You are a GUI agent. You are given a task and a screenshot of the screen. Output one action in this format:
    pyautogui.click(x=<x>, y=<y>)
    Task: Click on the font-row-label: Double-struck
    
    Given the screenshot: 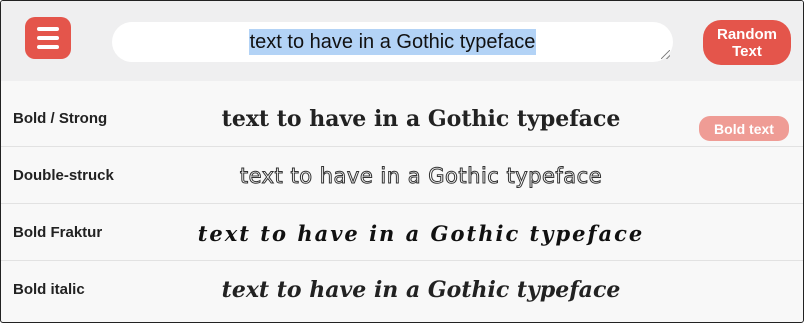 What is the action you would take?
    pyautogui.click(x=63, y=175)
    